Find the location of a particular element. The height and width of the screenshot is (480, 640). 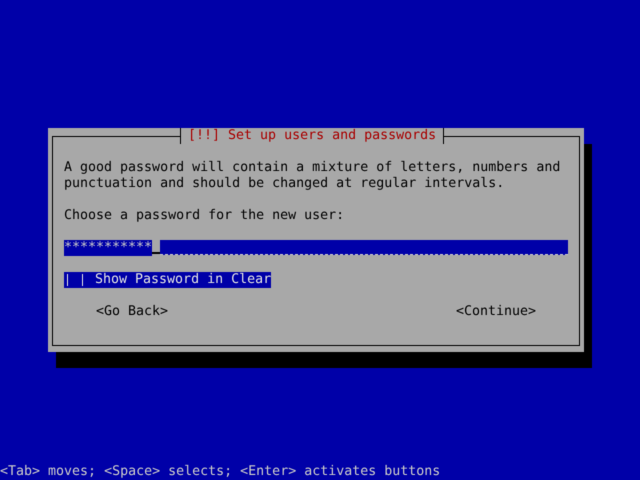

continue-button: <Continue> is located at coordinates (496, 312).